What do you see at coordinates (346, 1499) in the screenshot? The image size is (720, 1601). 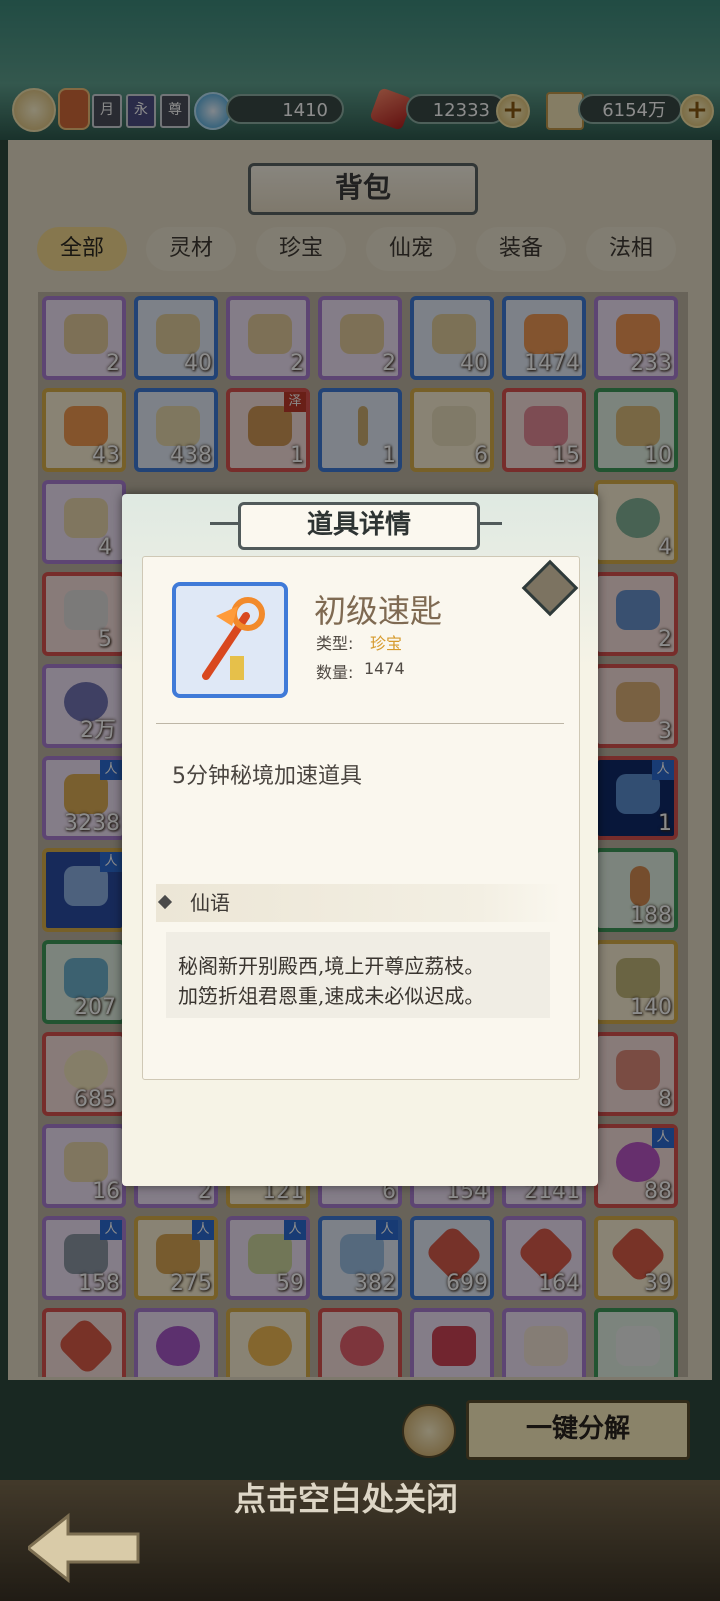 I see `tap-to-close-hint: 点击空白处关闭` at bounding box center [346, 1499].